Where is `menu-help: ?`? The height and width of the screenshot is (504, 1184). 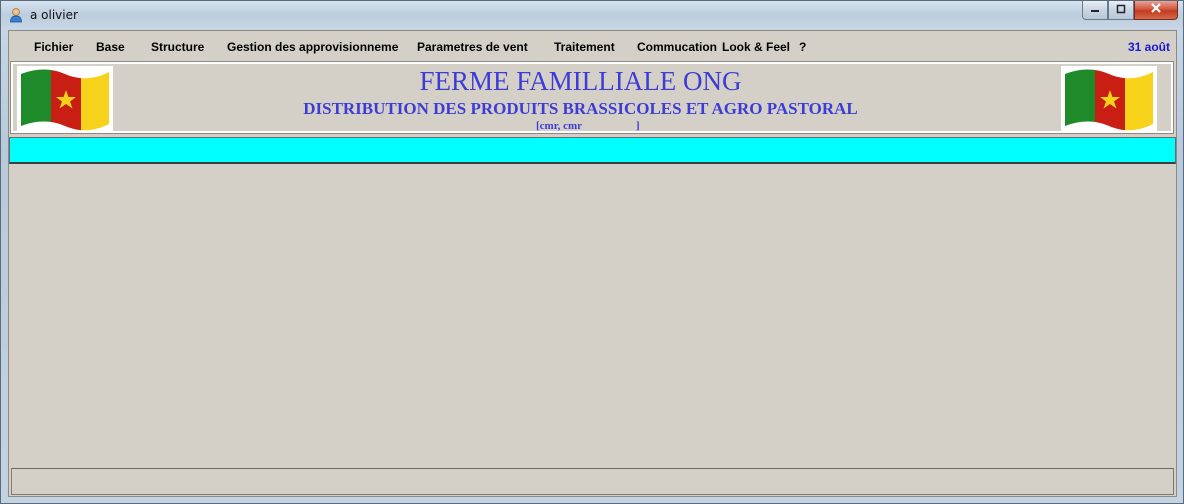
menu-help: ? is located at coordinates (802, 47).